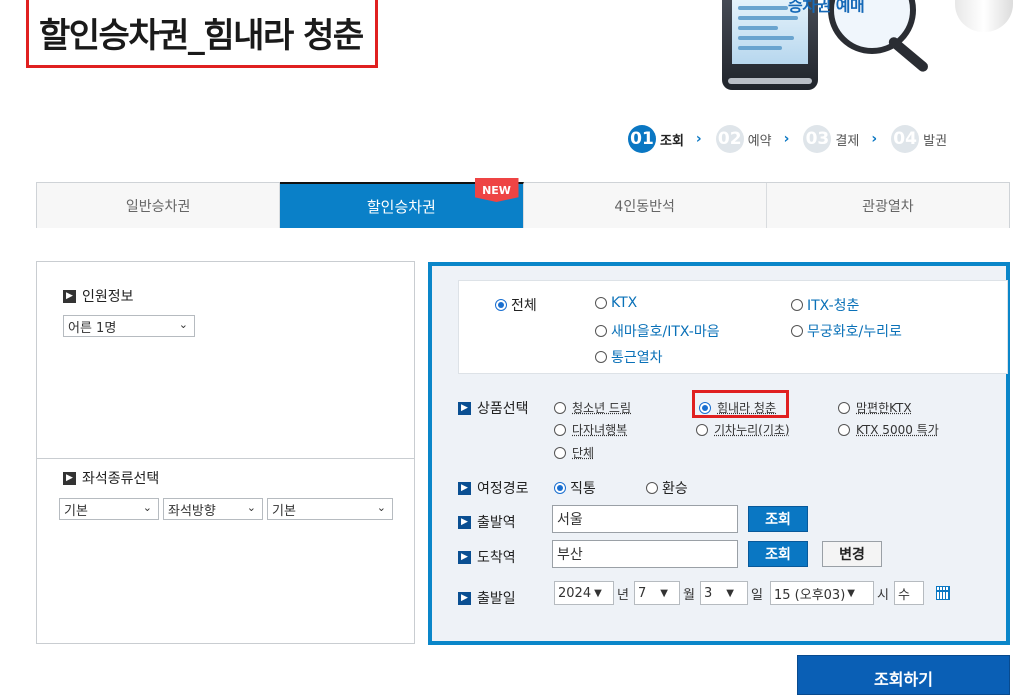  What do you see at coordinates (657, 593) in the screenshot?
I see `month-select: 7 ▼` at bounding box center [657, 593].